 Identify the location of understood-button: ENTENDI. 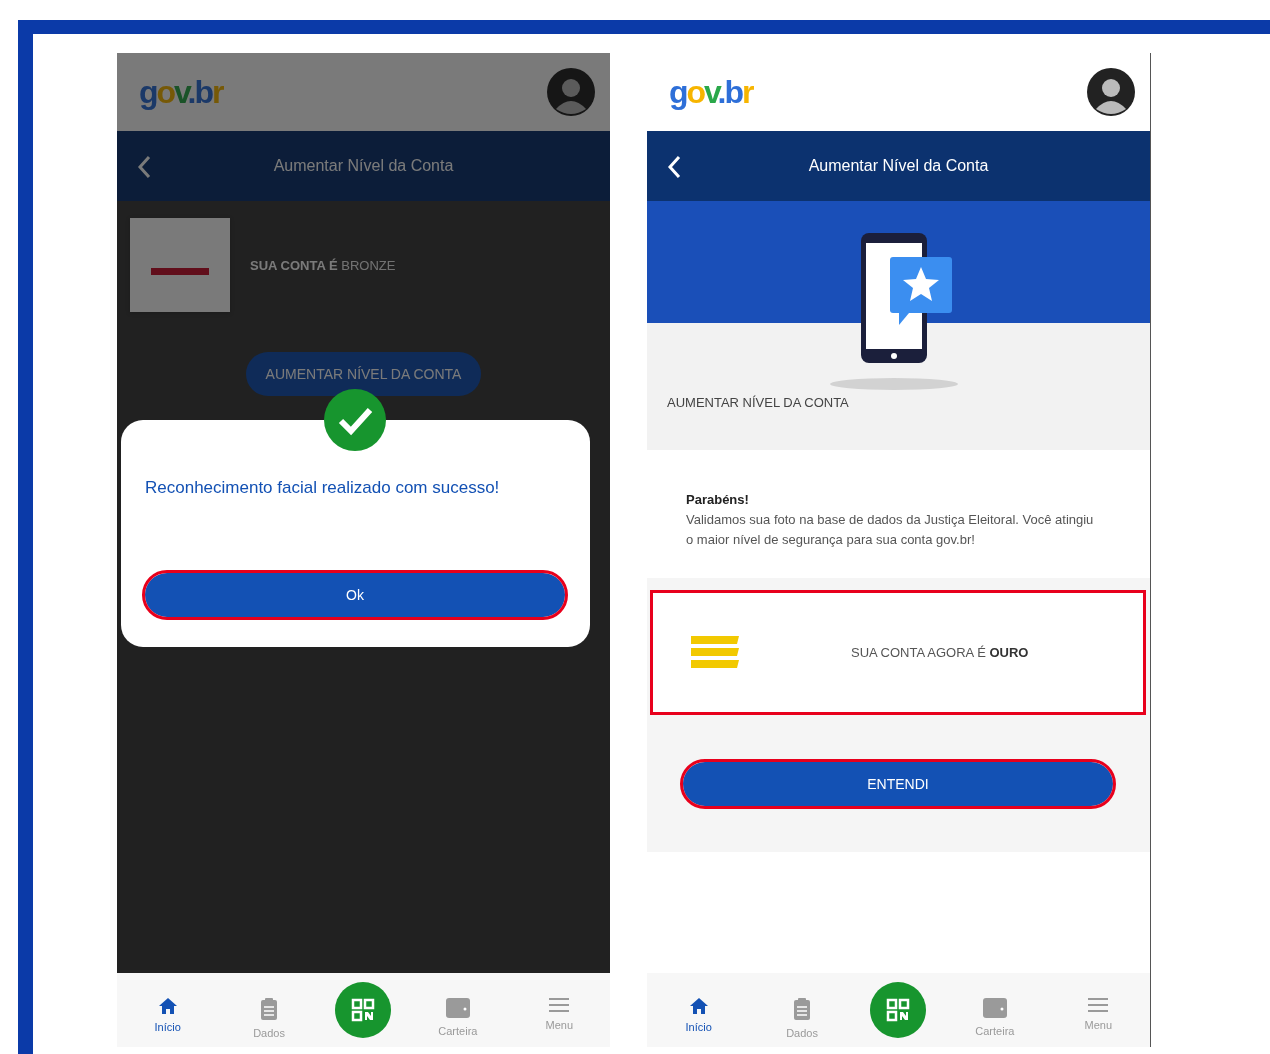
(898, 784).